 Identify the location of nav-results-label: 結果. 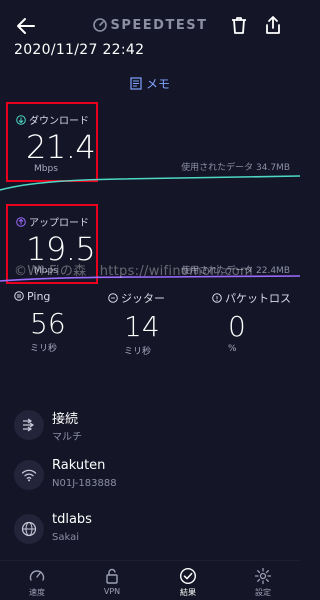
(188, 592).